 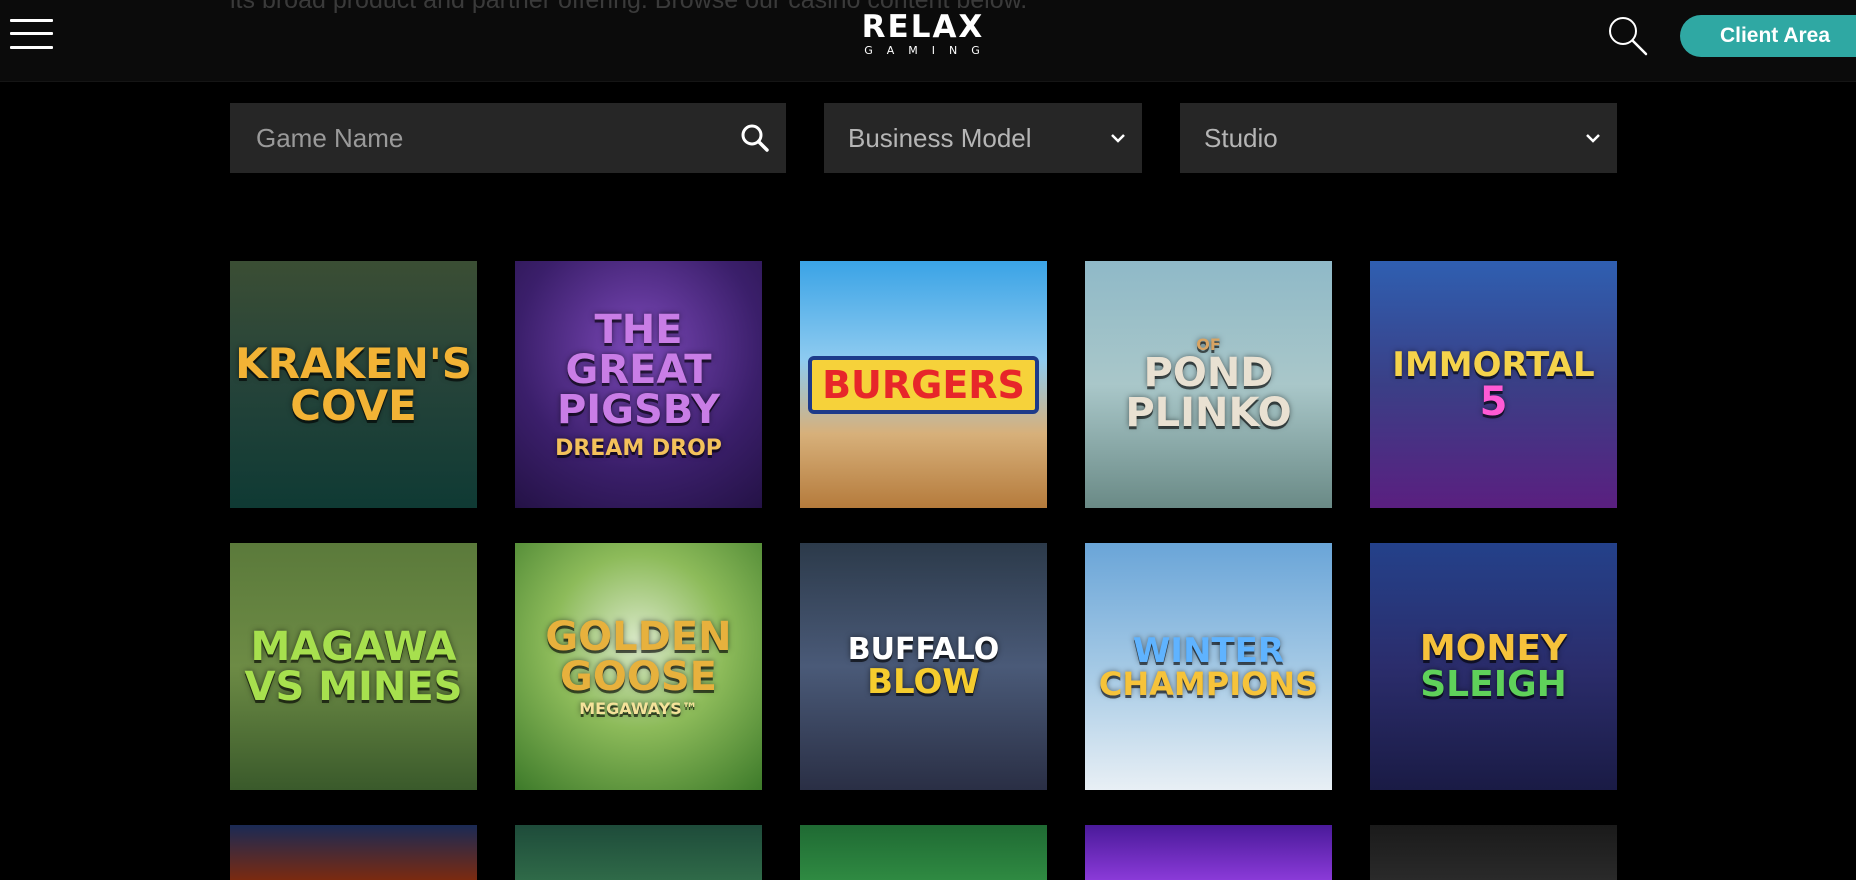 I want to click on game-tile-magawa-vs-mines: MAGAWA VS MINES, so click(x=353, y=666).